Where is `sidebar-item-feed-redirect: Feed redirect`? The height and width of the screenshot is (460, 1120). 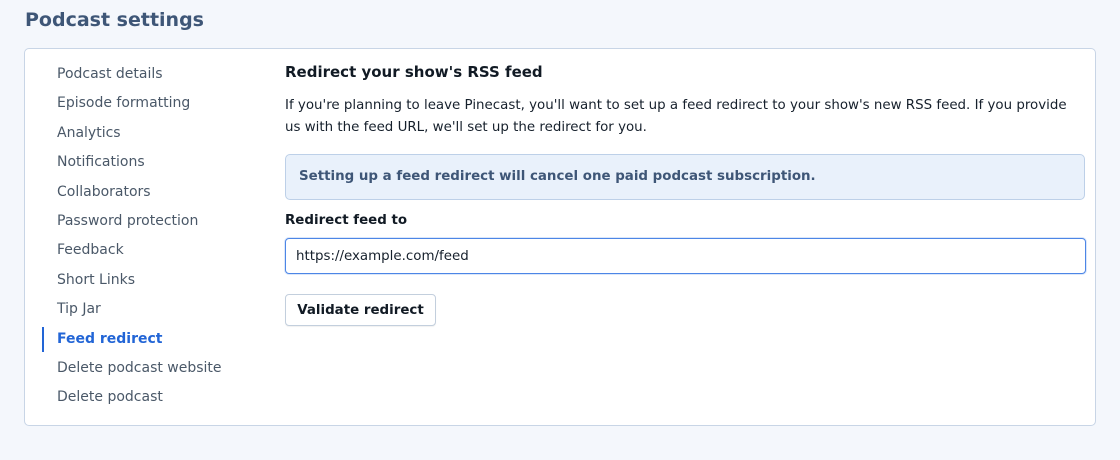
sidebar-item-feed-redirect: Feed redirect is located at coordinates (150, 339).